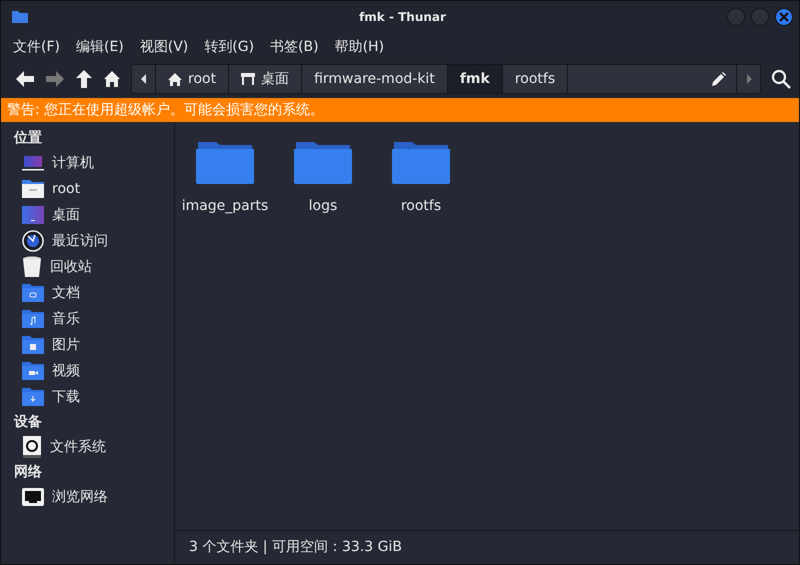  I want to click on back-icon, so click(25, 79).